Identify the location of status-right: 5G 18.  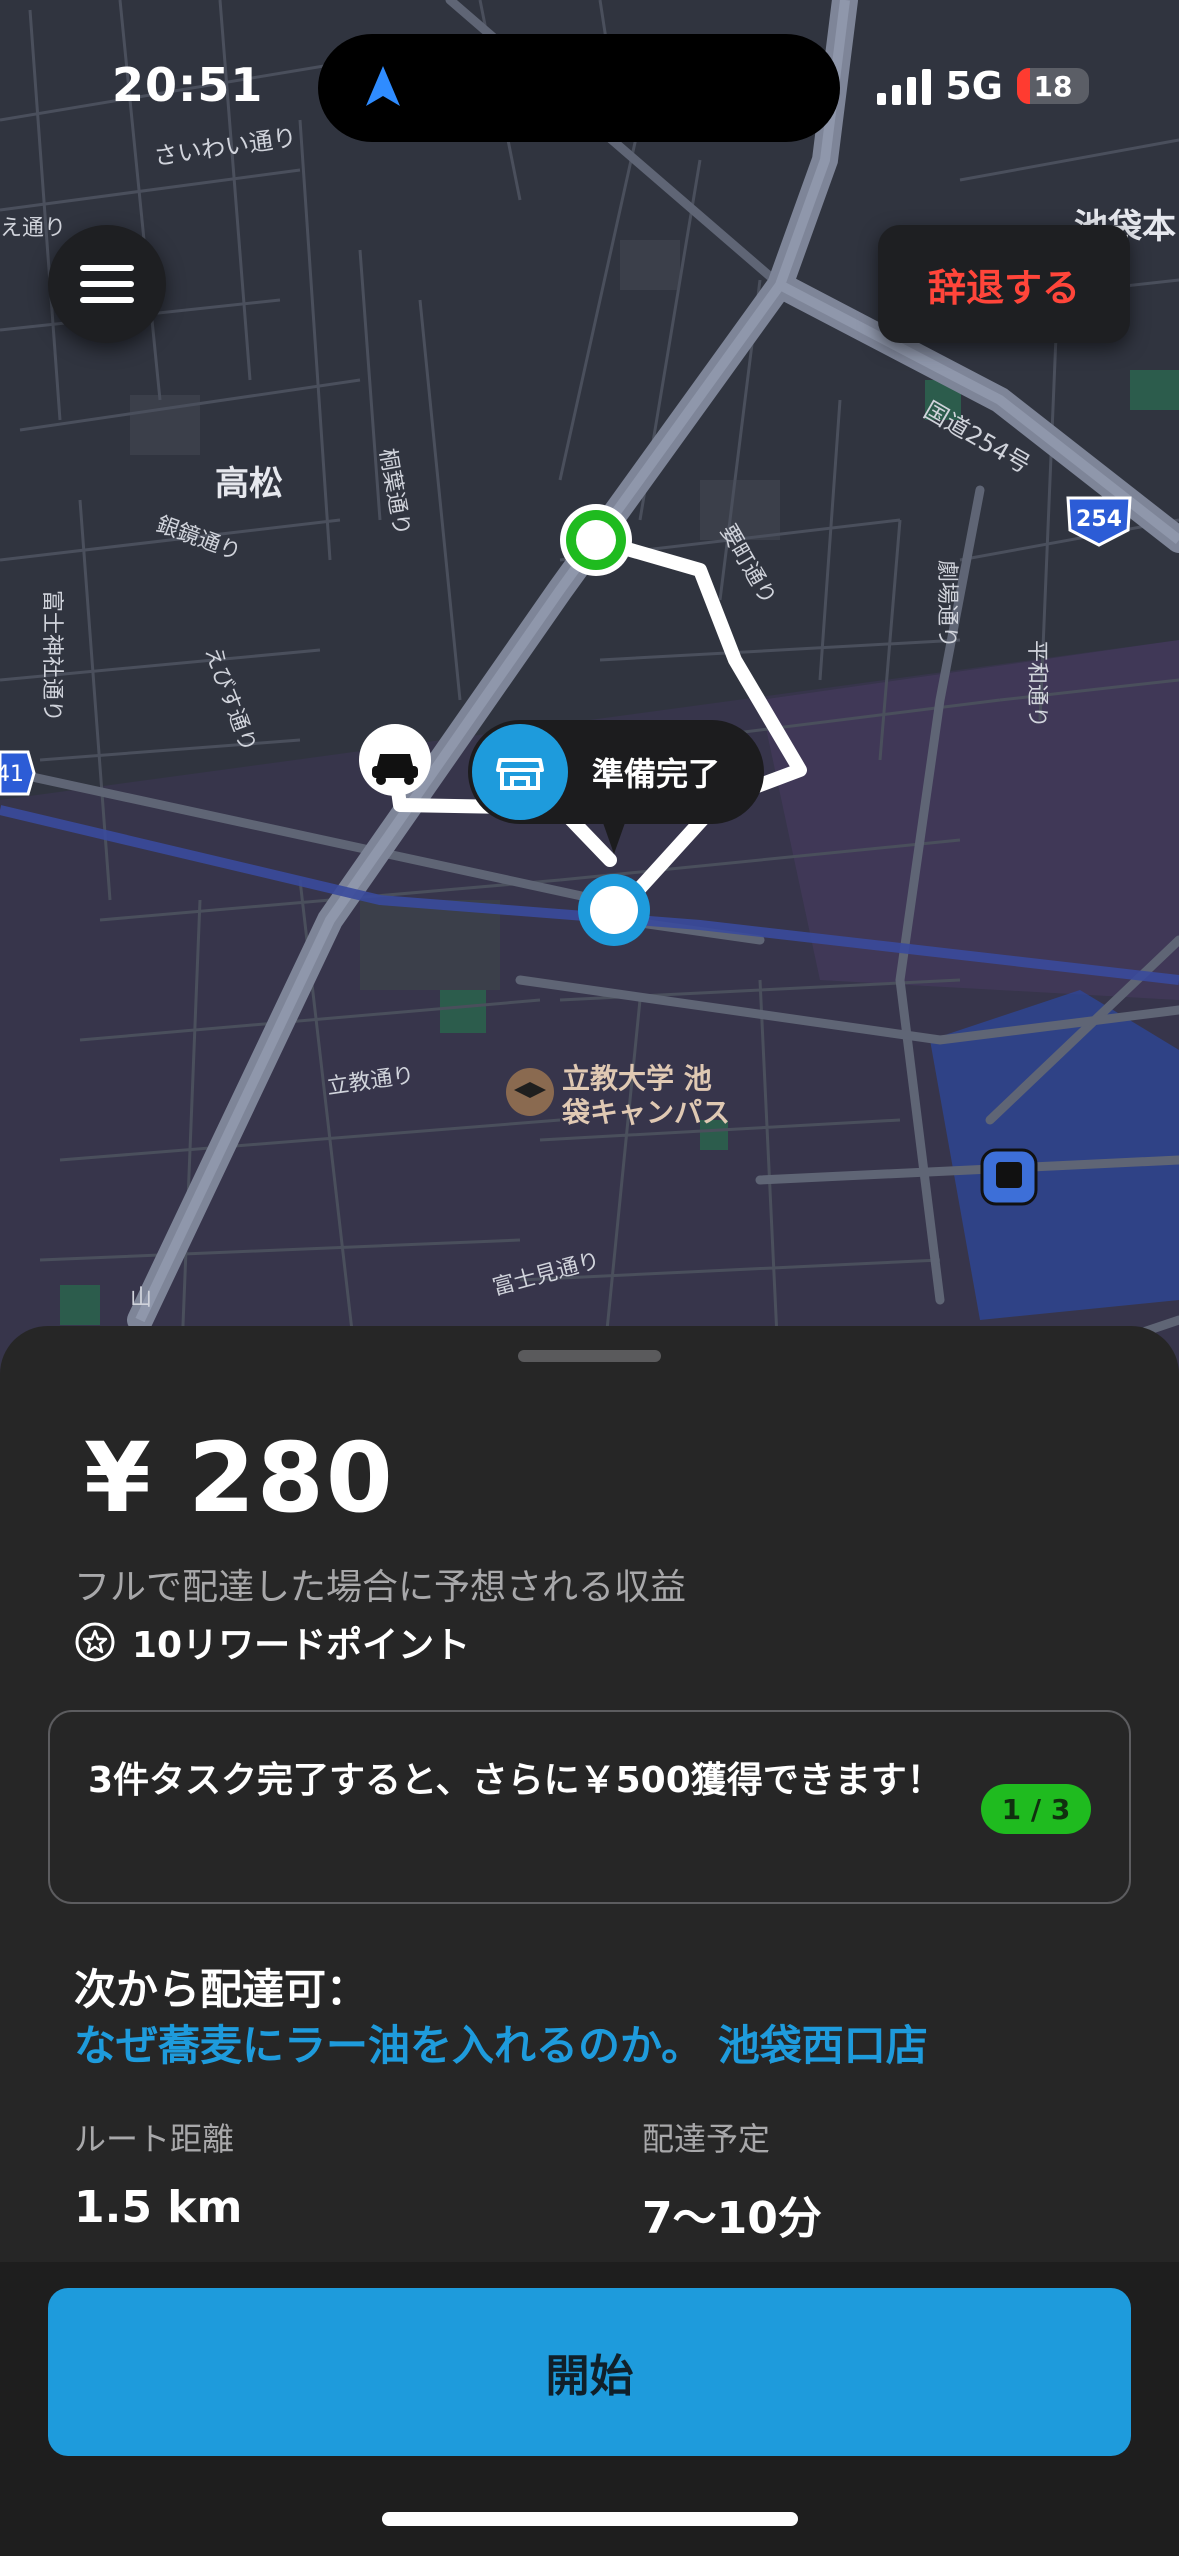
(983, 86).